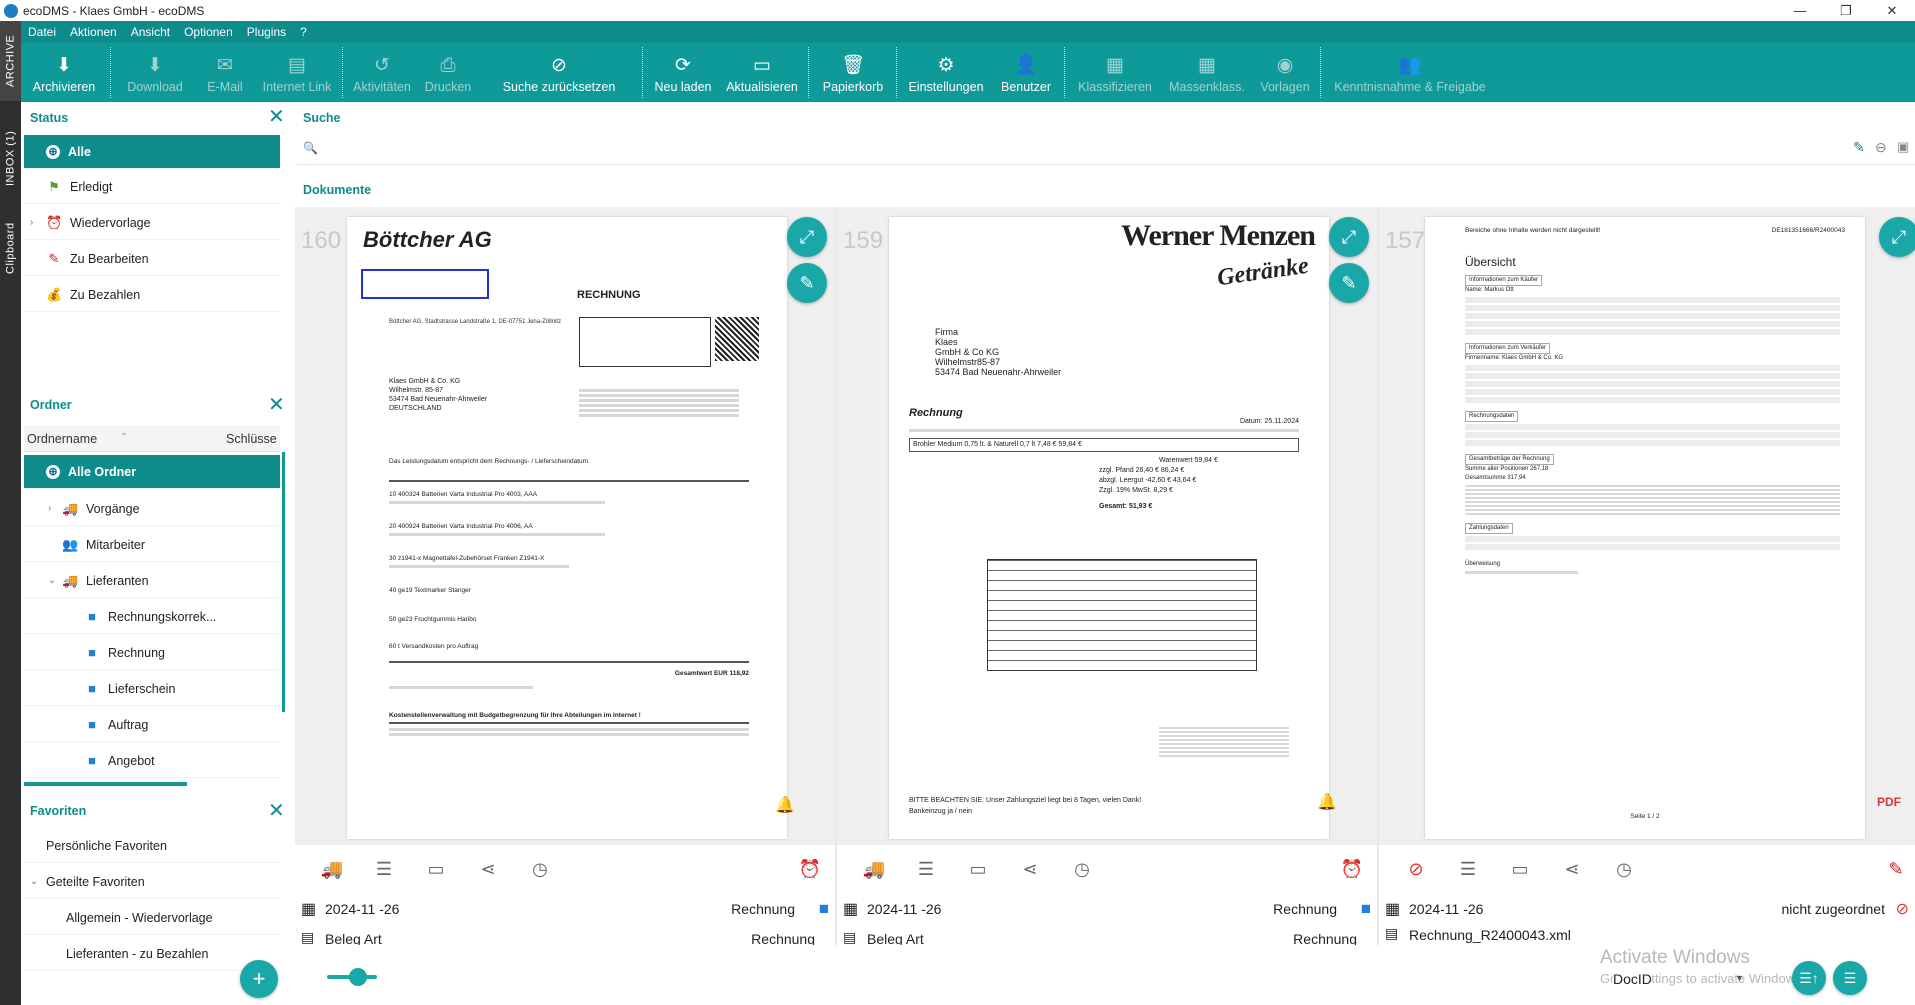 Image resolution: width=1915 pixels, height=1005 pixels. I want to click on monitor-refresh-icon: ▭, so click(762, 65).